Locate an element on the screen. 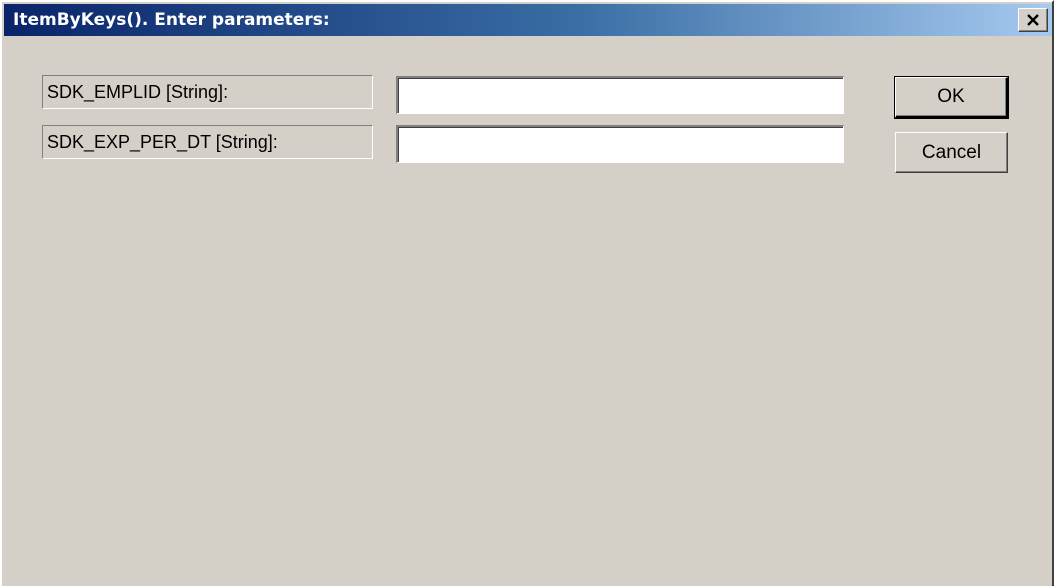 Image resolution: width=1054 pixels, height=586 pixels. exp-per-dt-label: SDK_EXP_PER_DT [String]: is located at coordinates (207, 142).